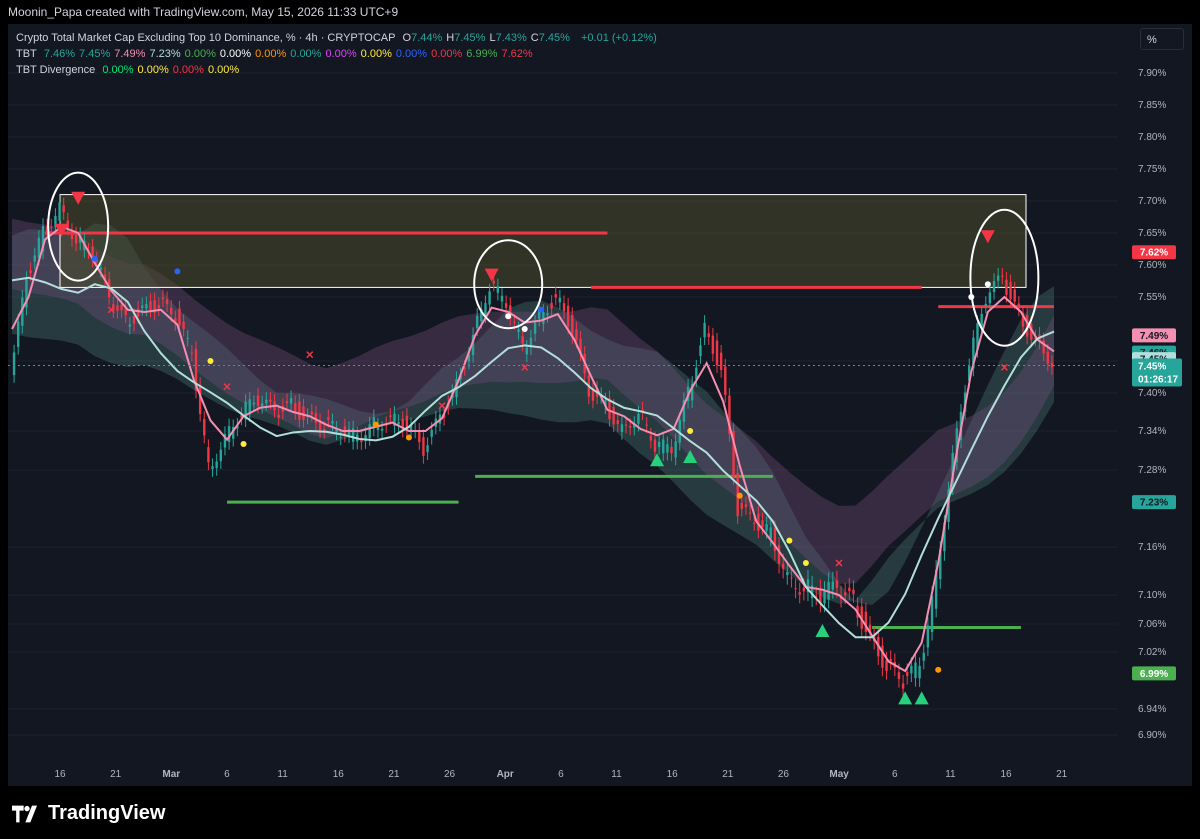  I want to click on y-tick-label: 7.90%, so click(1152, 73).